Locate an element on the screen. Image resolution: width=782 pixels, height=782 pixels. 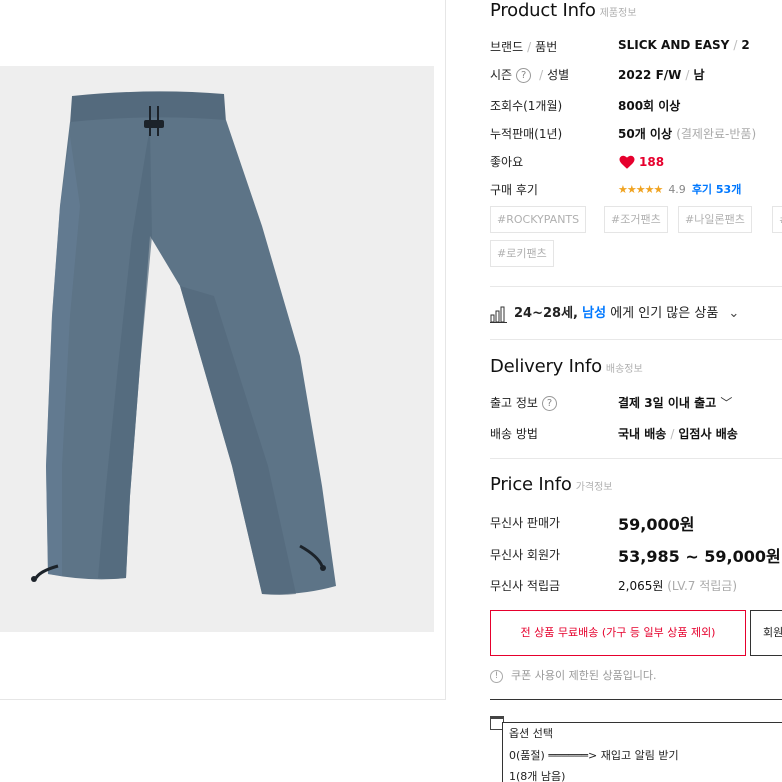
info-icon: ! is located at coordinates (496, 676).